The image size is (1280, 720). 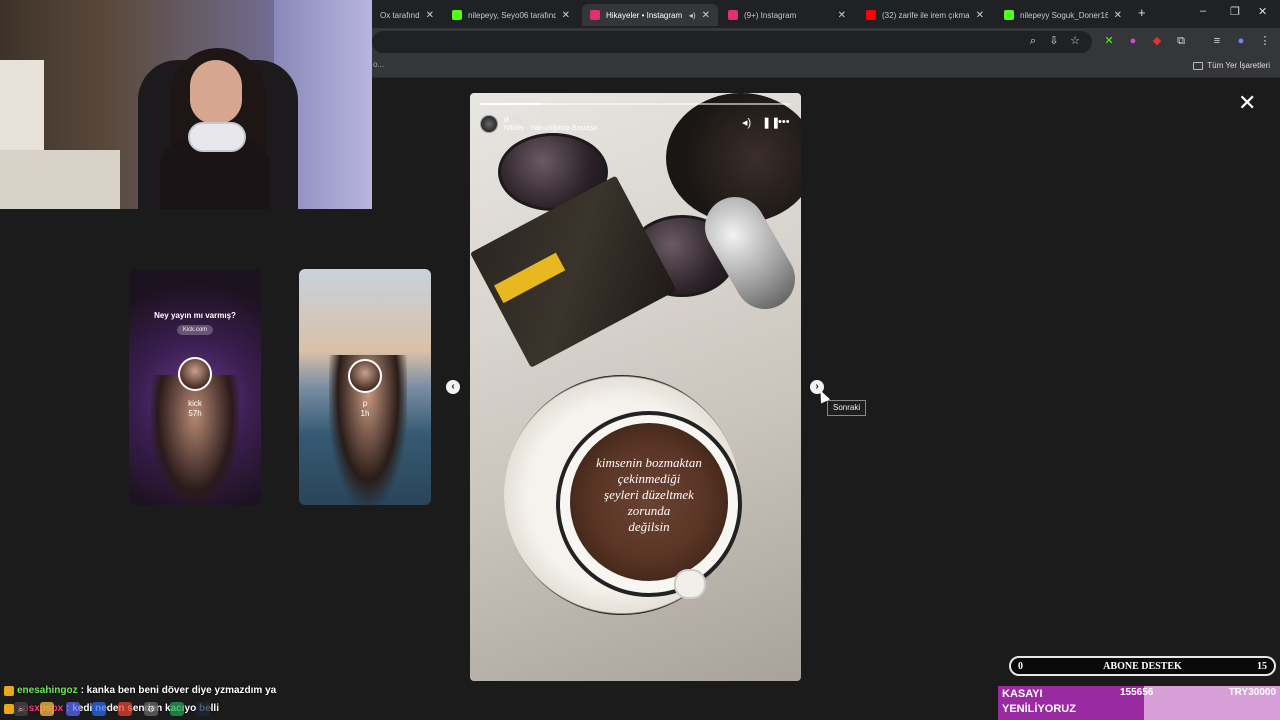 I want to click on more-options-icon: •••, so click(x=784, y=122).